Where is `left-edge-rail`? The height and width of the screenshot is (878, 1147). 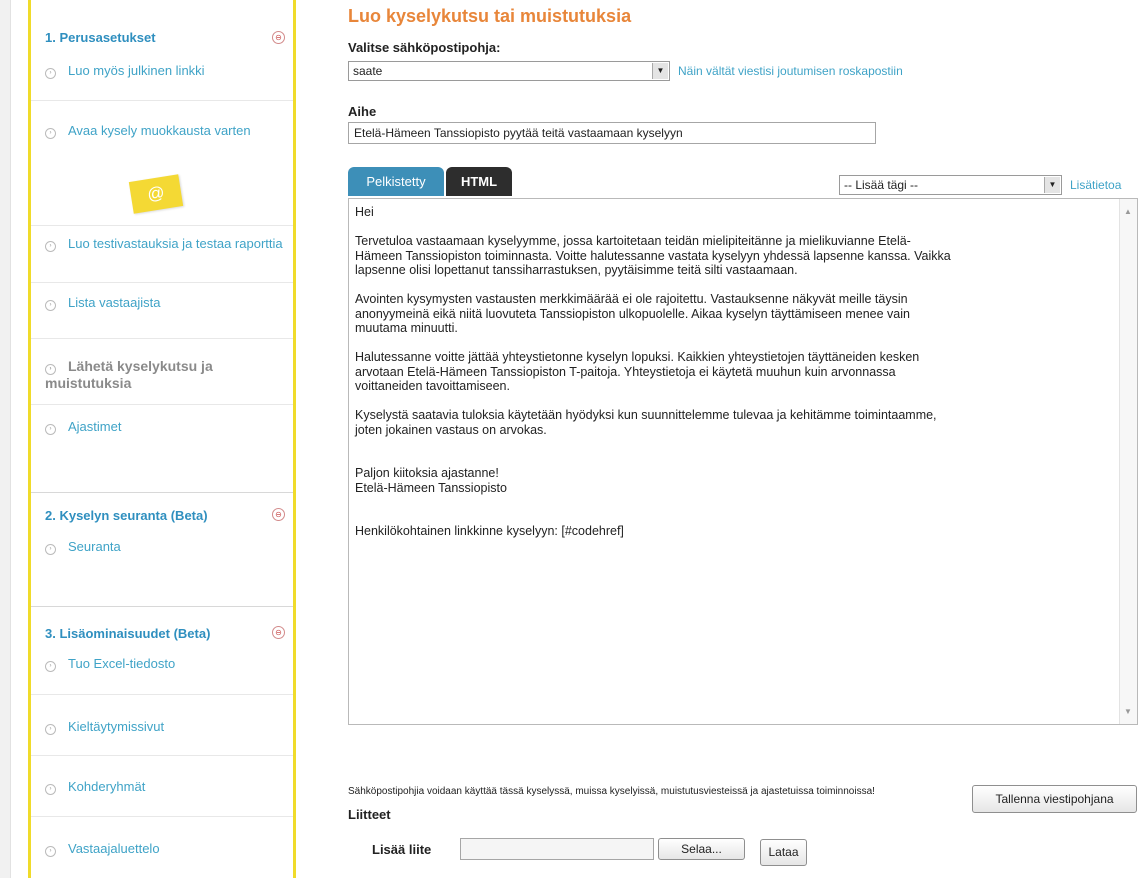 left-edge-rail is located at coordinates (5, 439).